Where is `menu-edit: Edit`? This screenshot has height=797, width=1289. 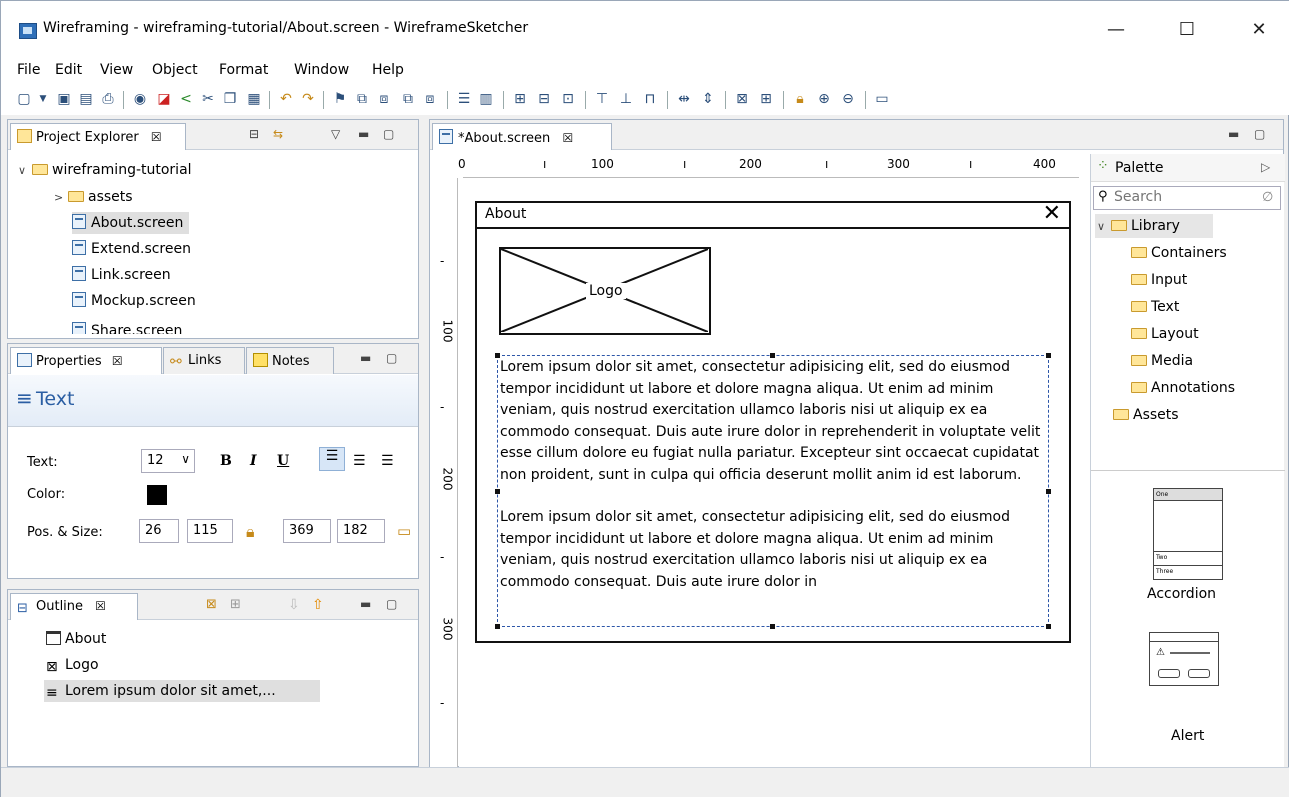
menu-edit: Edit is located at coordinates (68, 70).